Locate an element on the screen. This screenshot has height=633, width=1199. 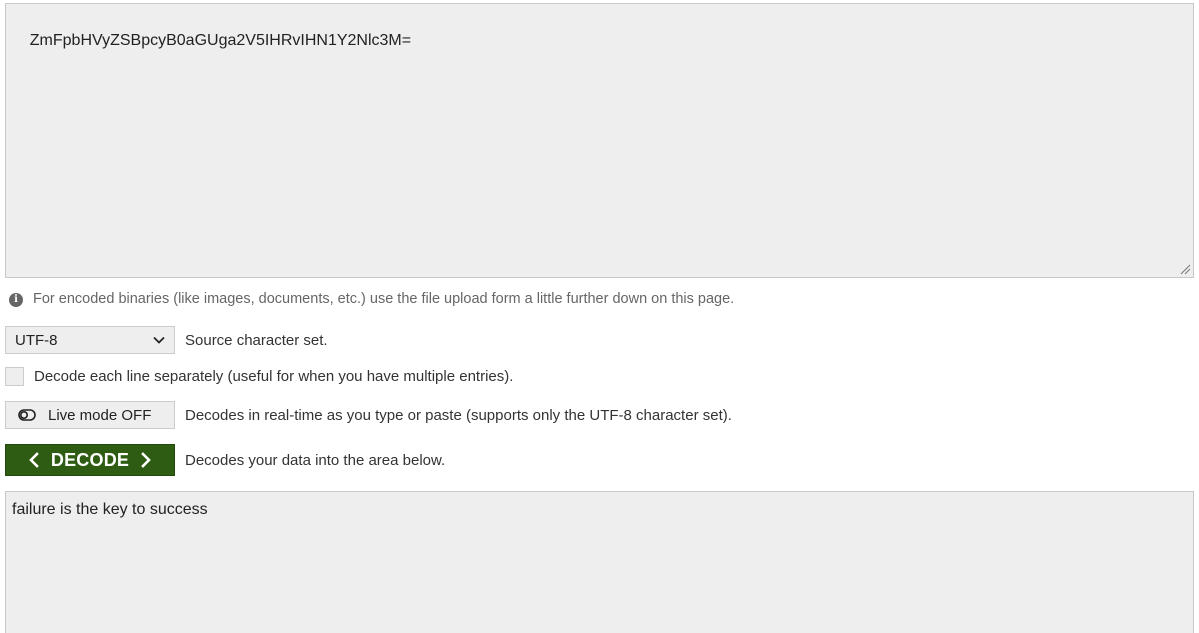
decode-button-label: DECODE is located at coordinates (90, 459).